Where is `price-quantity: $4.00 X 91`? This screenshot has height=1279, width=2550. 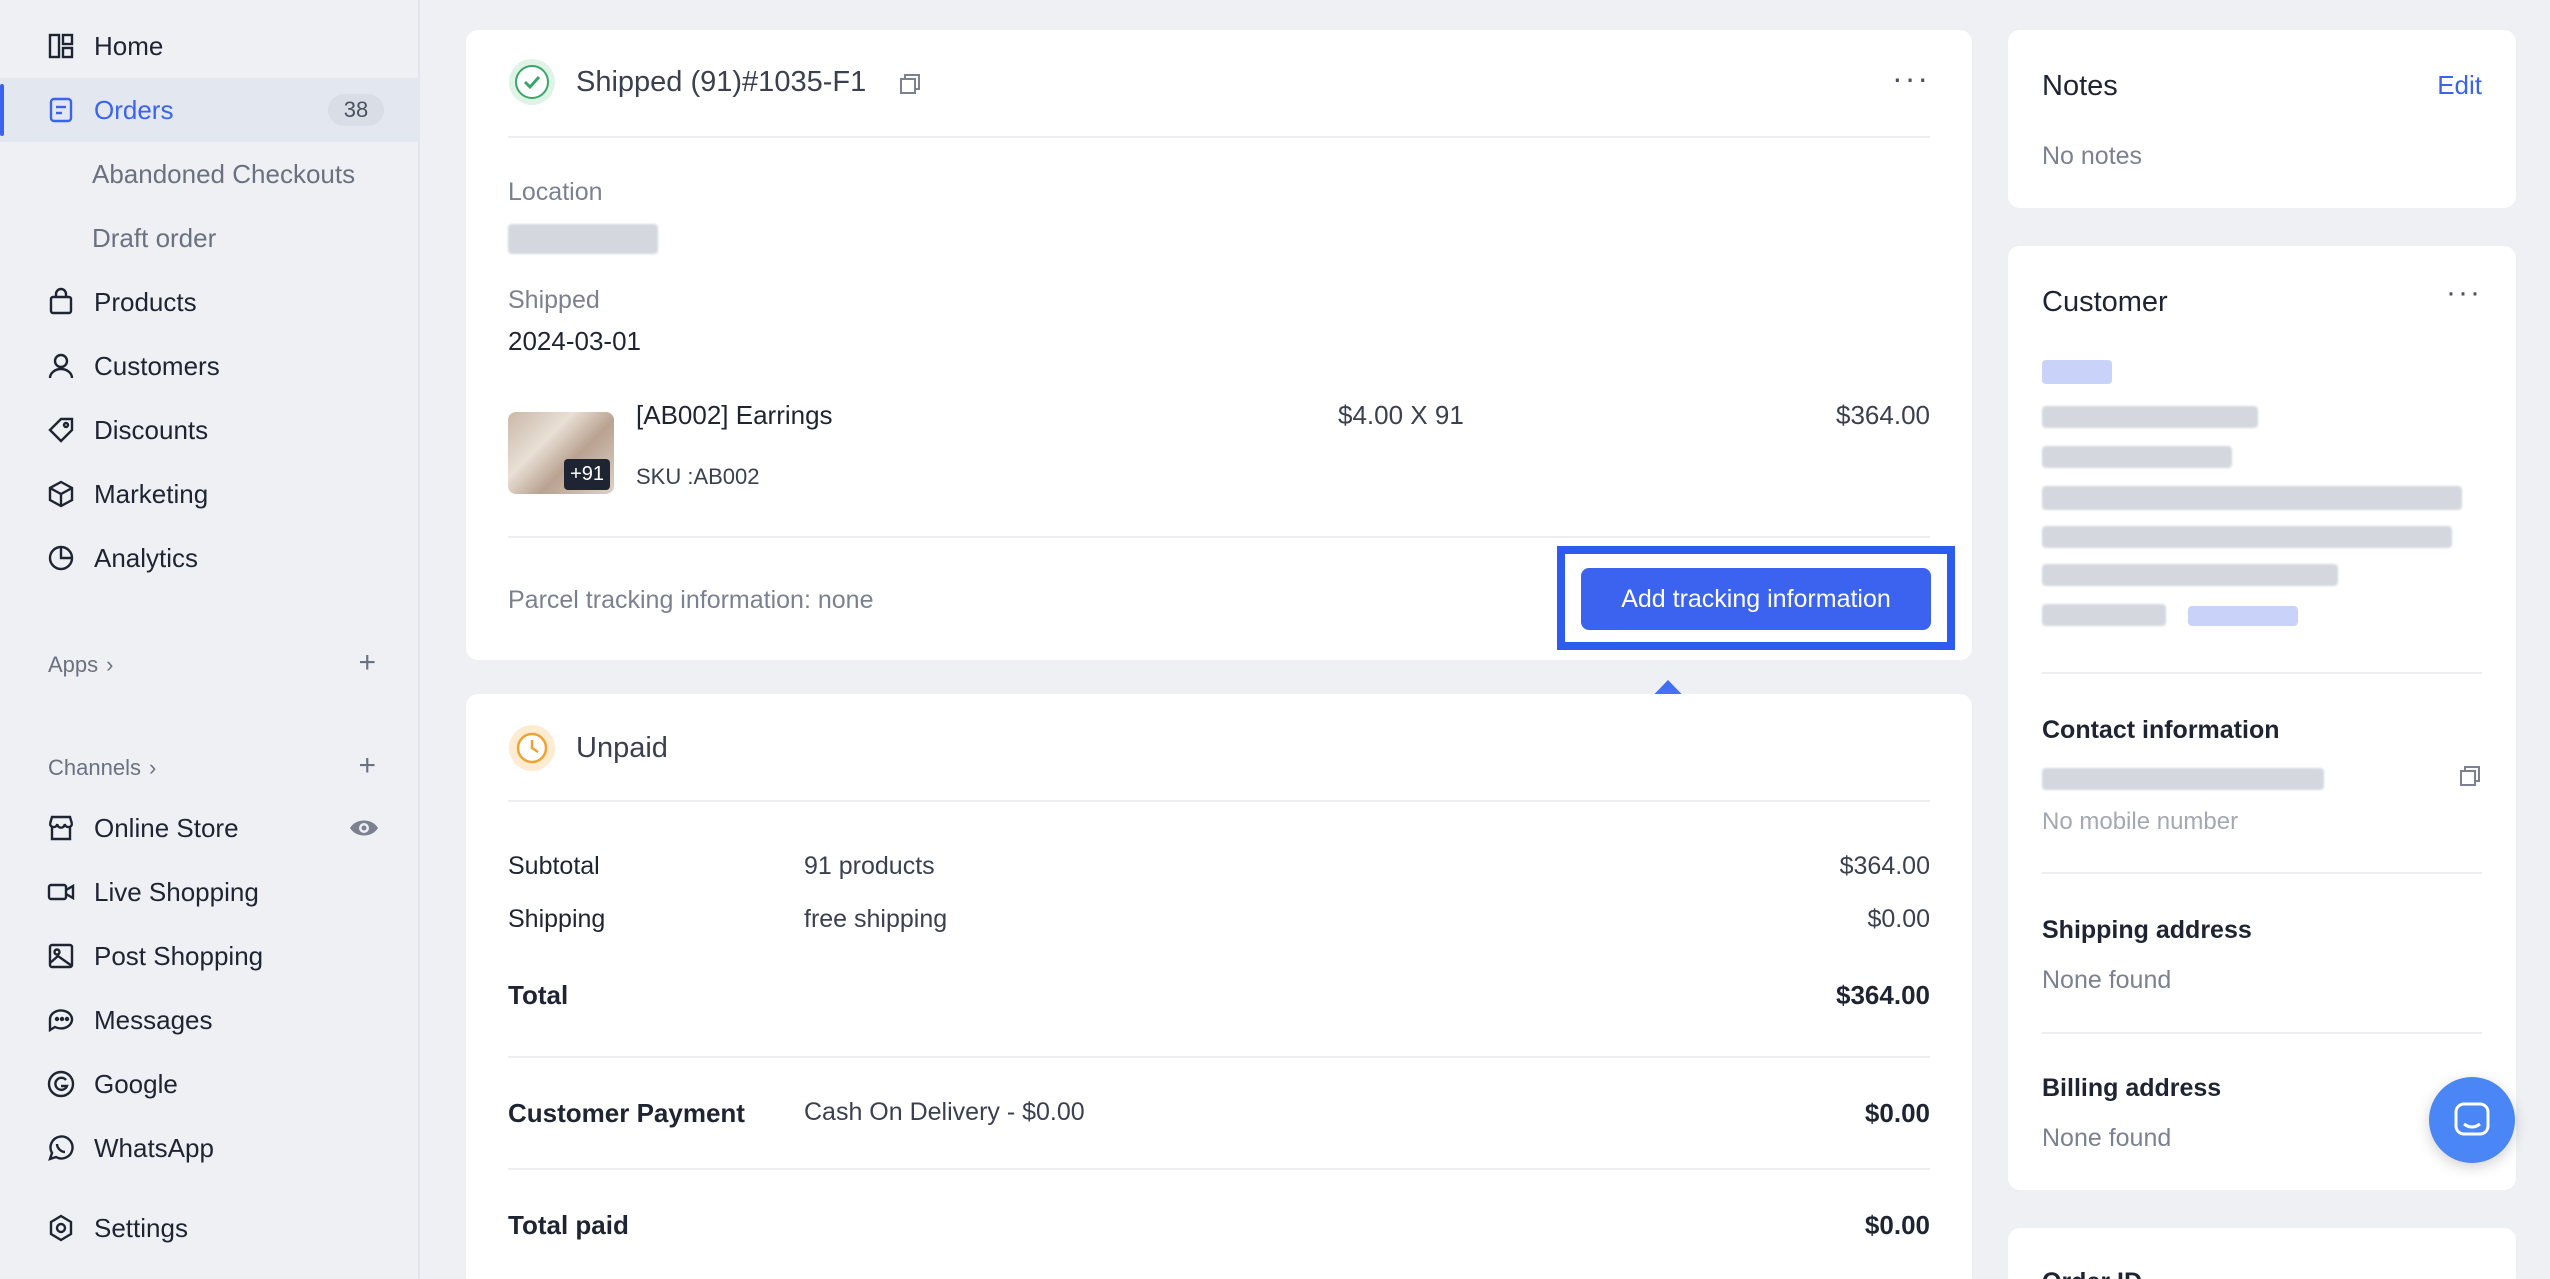
price-quantity: $4.00 X 91 is located at coordinates (1401, 415).